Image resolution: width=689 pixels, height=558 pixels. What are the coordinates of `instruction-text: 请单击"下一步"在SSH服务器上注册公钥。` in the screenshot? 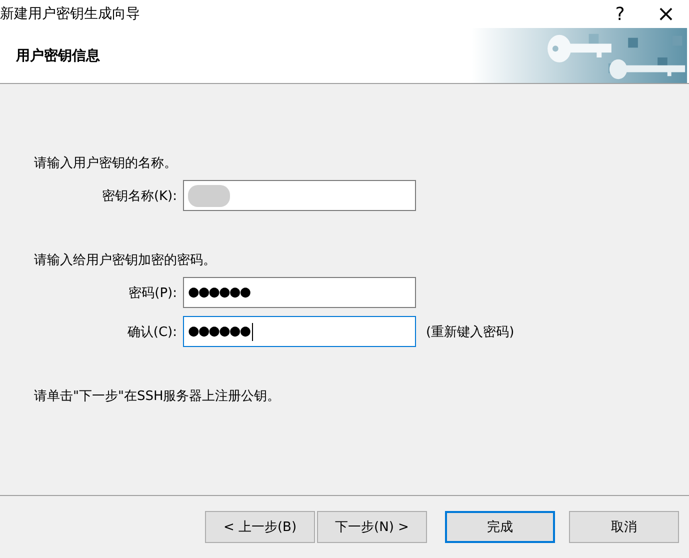 It's located at (158, 396).